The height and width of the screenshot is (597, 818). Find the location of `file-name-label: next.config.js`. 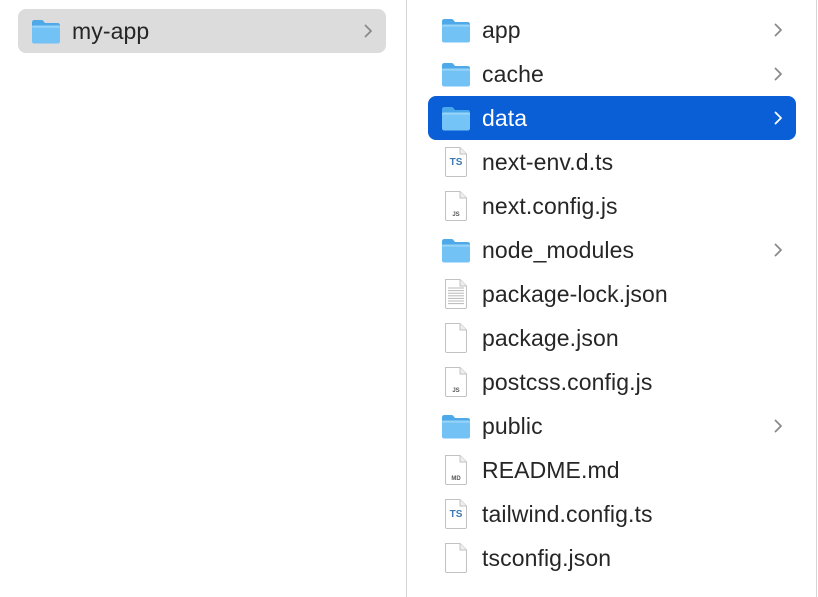

file-name-label: next.config.js is located at coordinates (550, 206).